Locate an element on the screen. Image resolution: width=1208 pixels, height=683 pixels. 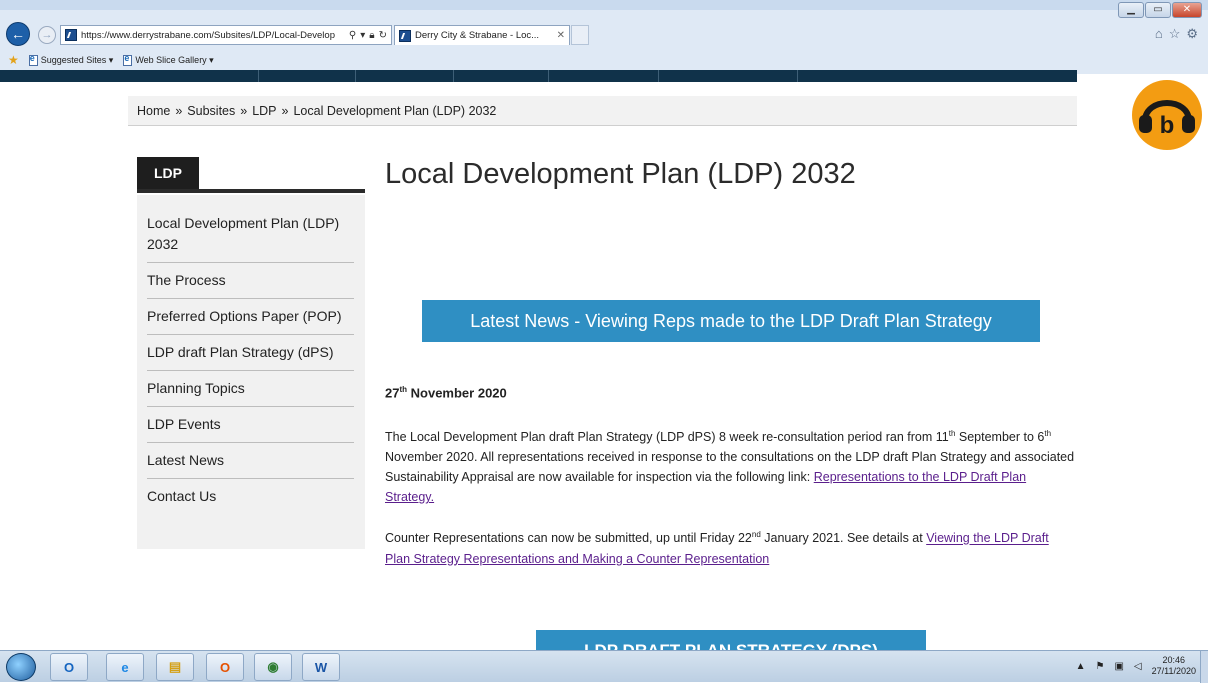
clock: 20:46 27/11/2020 is located at coordinates (1174, 666).